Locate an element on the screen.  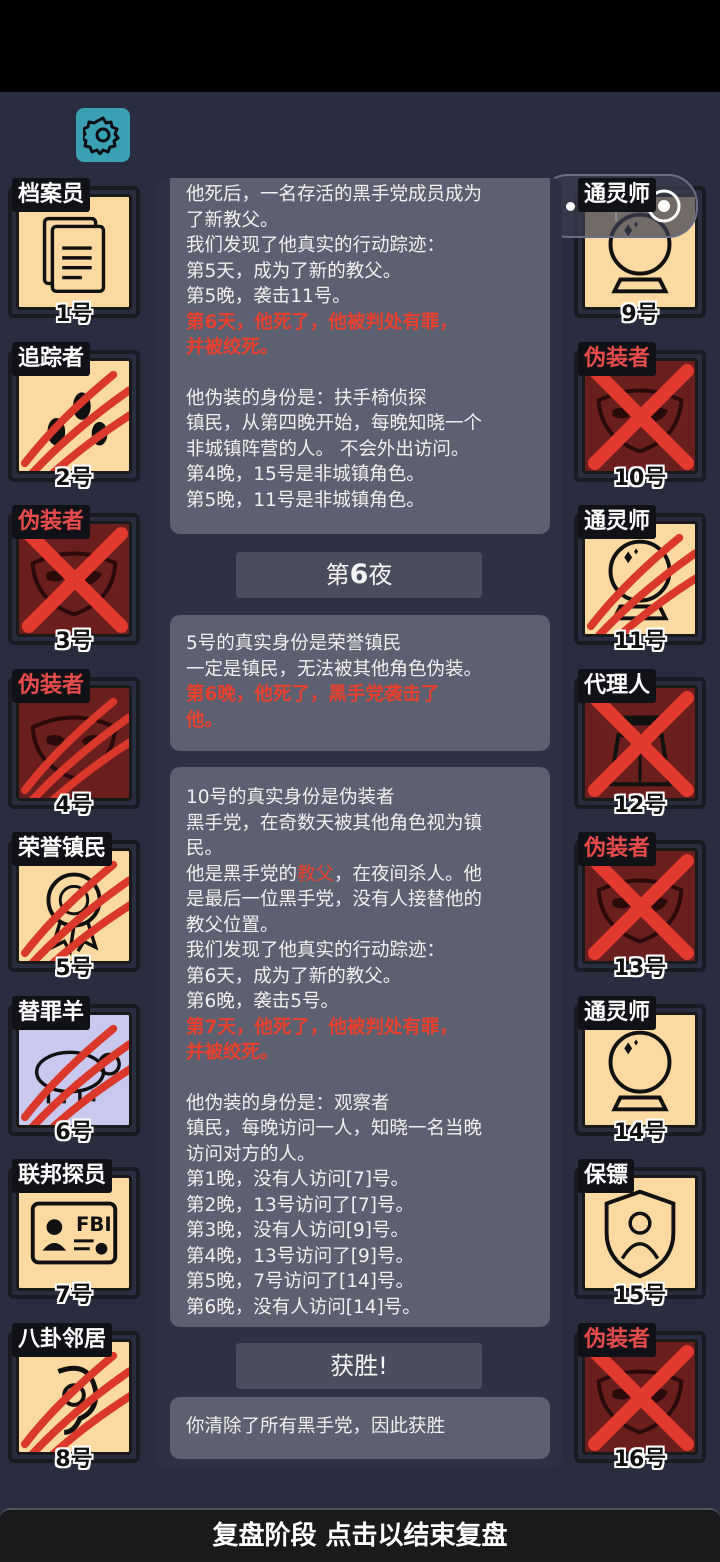
player-number: 10号 is located at coordinates (640, 478).